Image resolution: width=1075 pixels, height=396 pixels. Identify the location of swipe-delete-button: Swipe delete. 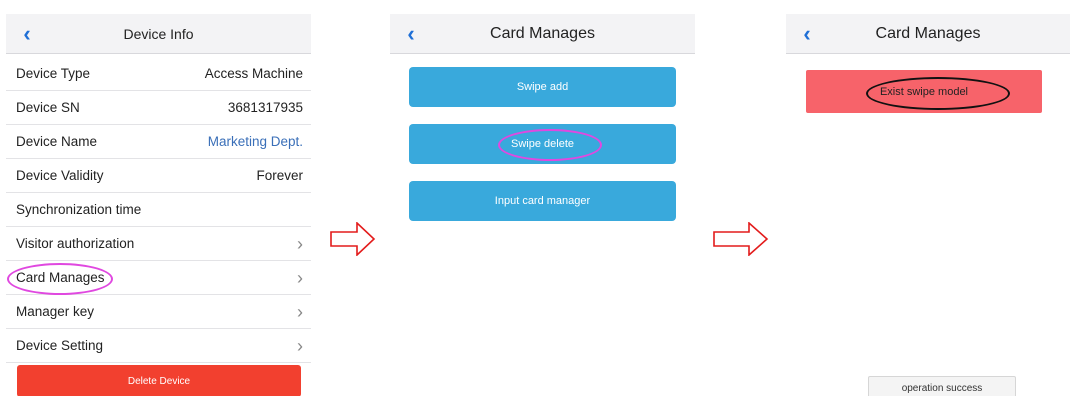
(542, 144).